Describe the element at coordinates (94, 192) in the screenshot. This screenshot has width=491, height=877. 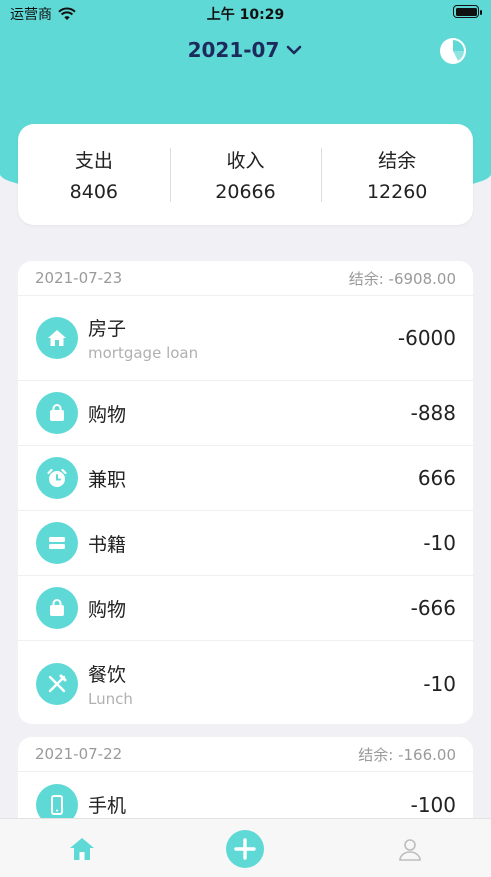
I see `expense-value: 8406` at that location.